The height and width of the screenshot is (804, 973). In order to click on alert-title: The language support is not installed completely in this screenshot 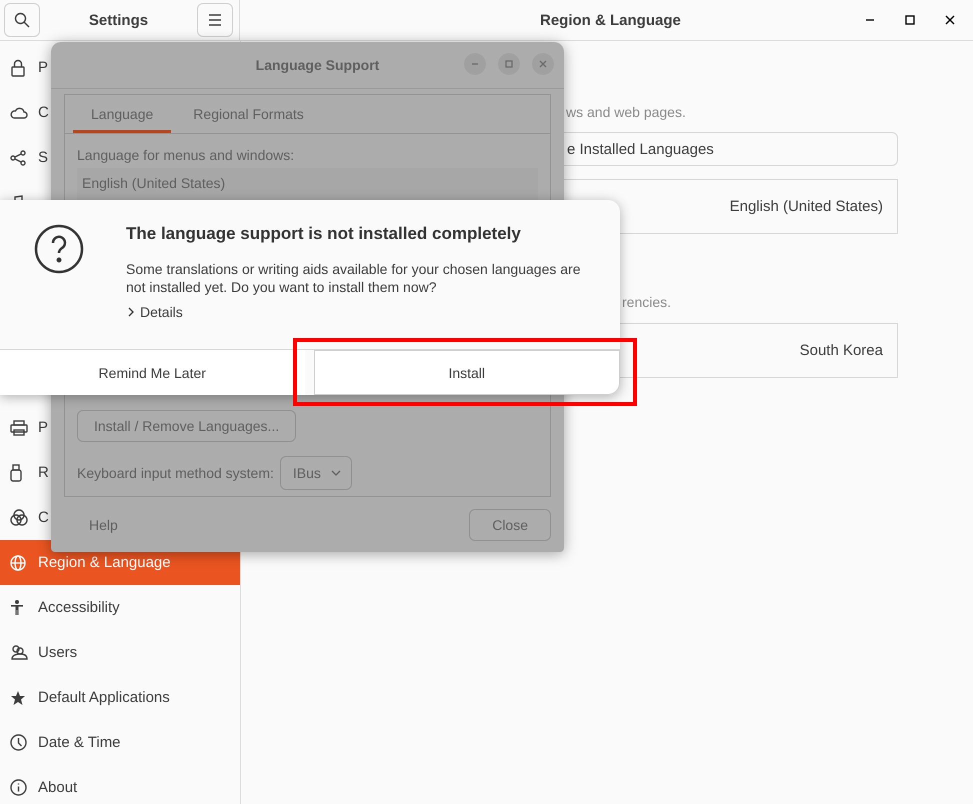, I will do `click(324, 234)`.